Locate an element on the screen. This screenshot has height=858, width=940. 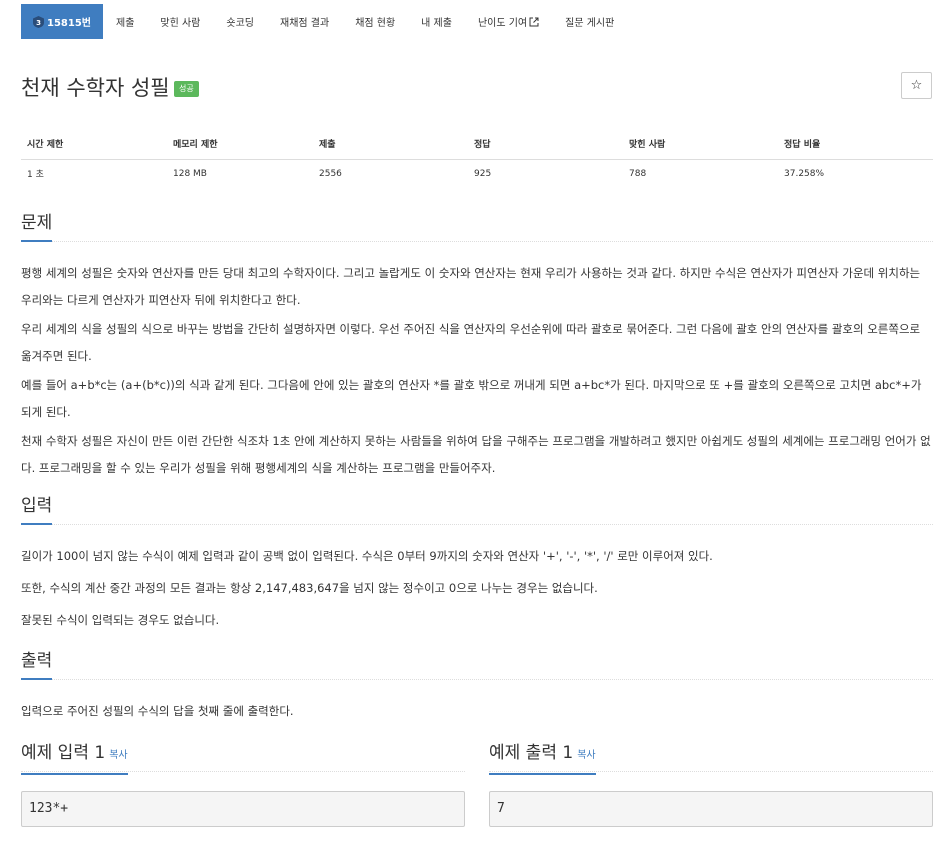
header-memory-limit: 메모리 제한 is located at coordinates (240, 144).